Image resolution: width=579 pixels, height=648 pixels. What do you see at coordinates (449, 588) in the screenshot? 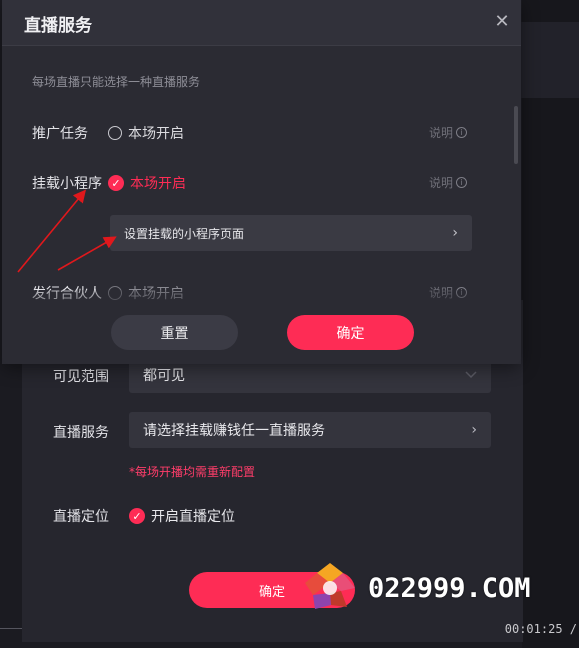
I see `watermark-text: 022999.COM` at bounding box center [449, 588].